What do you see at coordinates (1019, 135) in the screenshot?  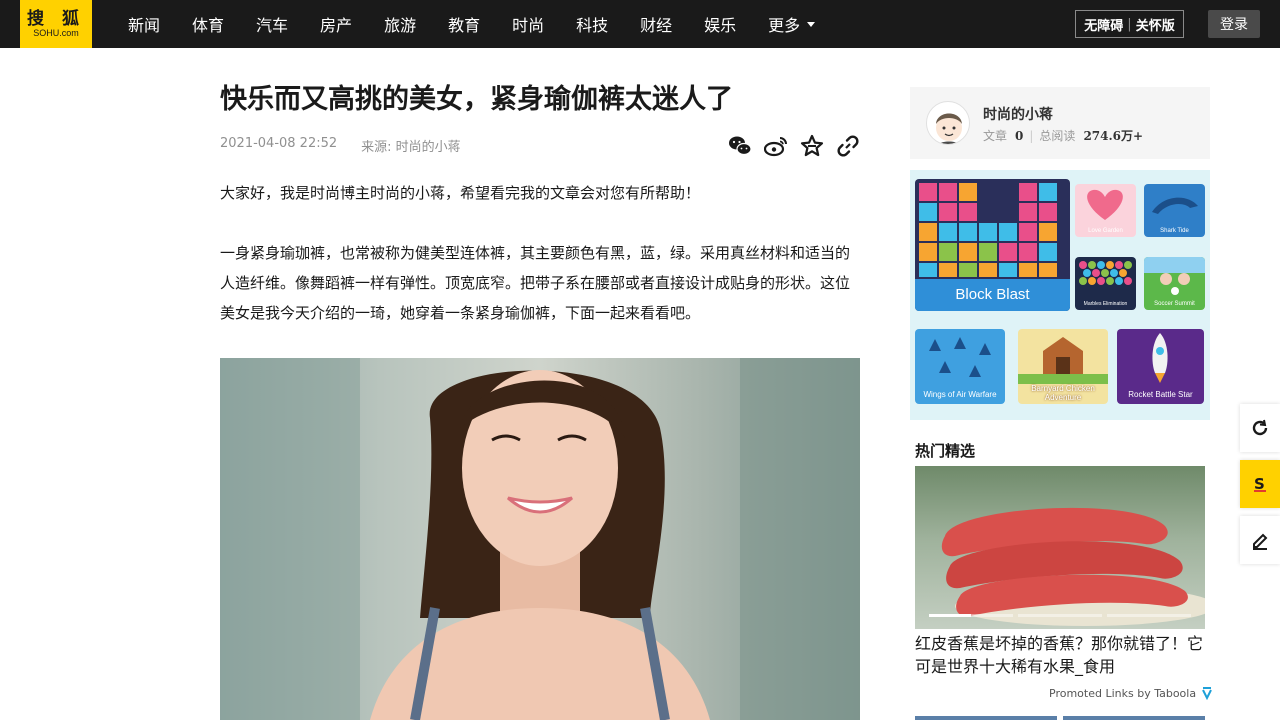 I see `articles-count: 0` at bounding box center [1019, 135].